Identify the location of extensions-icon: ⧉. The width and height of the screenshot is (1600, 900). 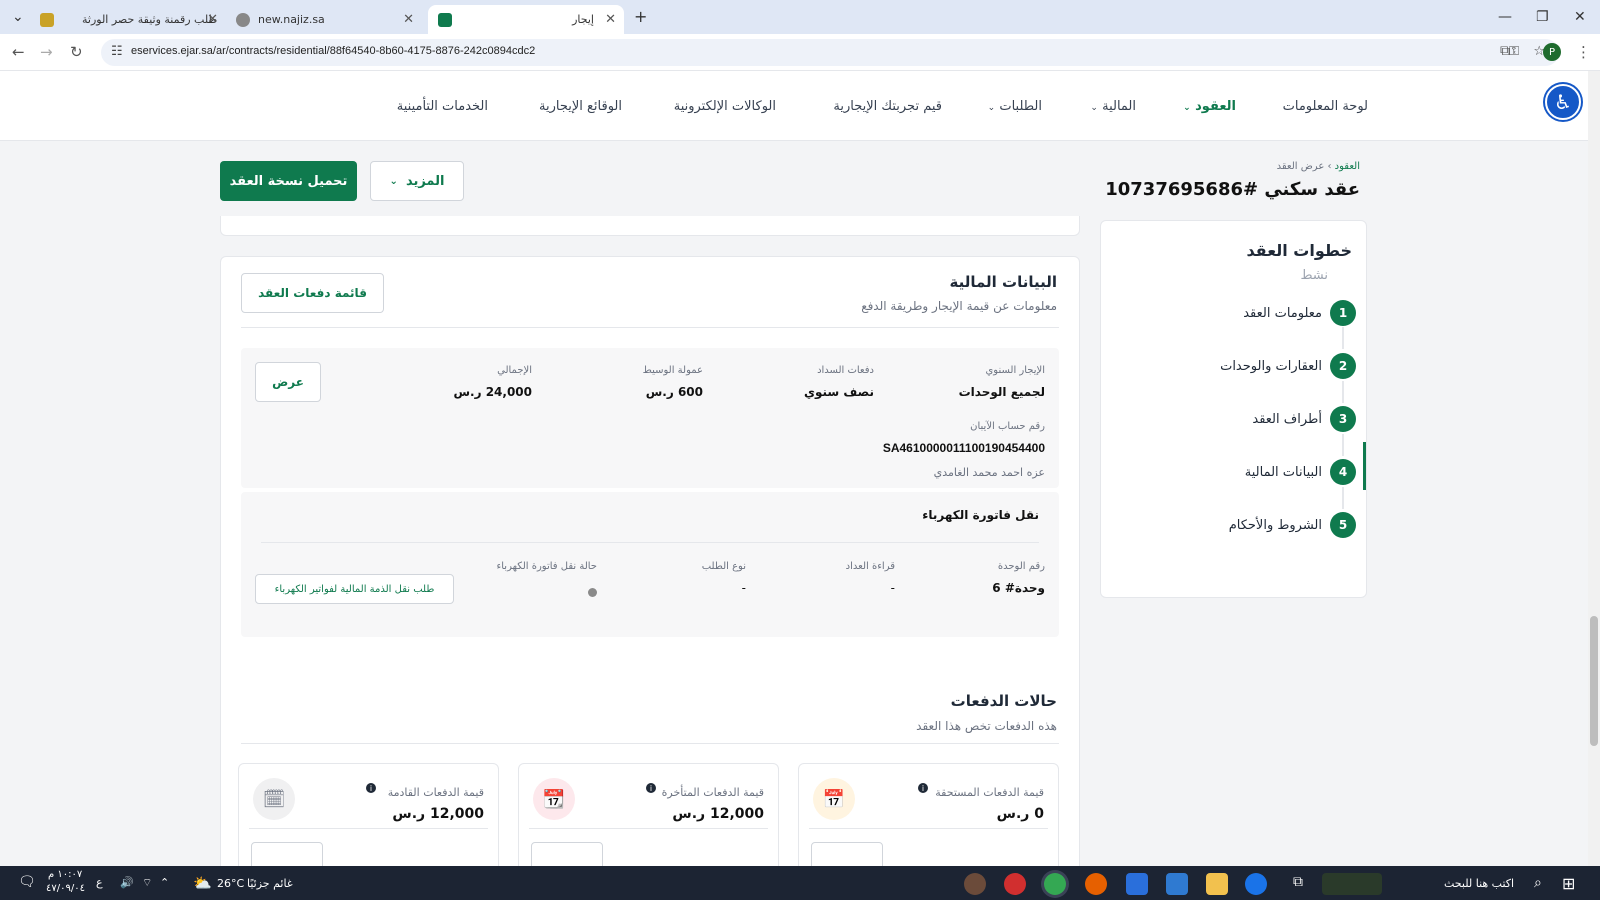
(1505, 51).